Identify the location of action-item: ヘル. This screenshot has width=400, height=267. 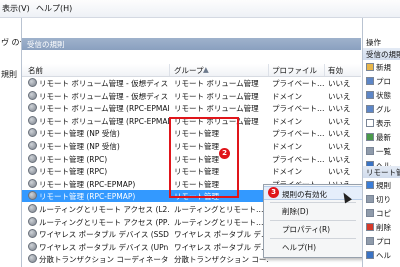
(381, 255).